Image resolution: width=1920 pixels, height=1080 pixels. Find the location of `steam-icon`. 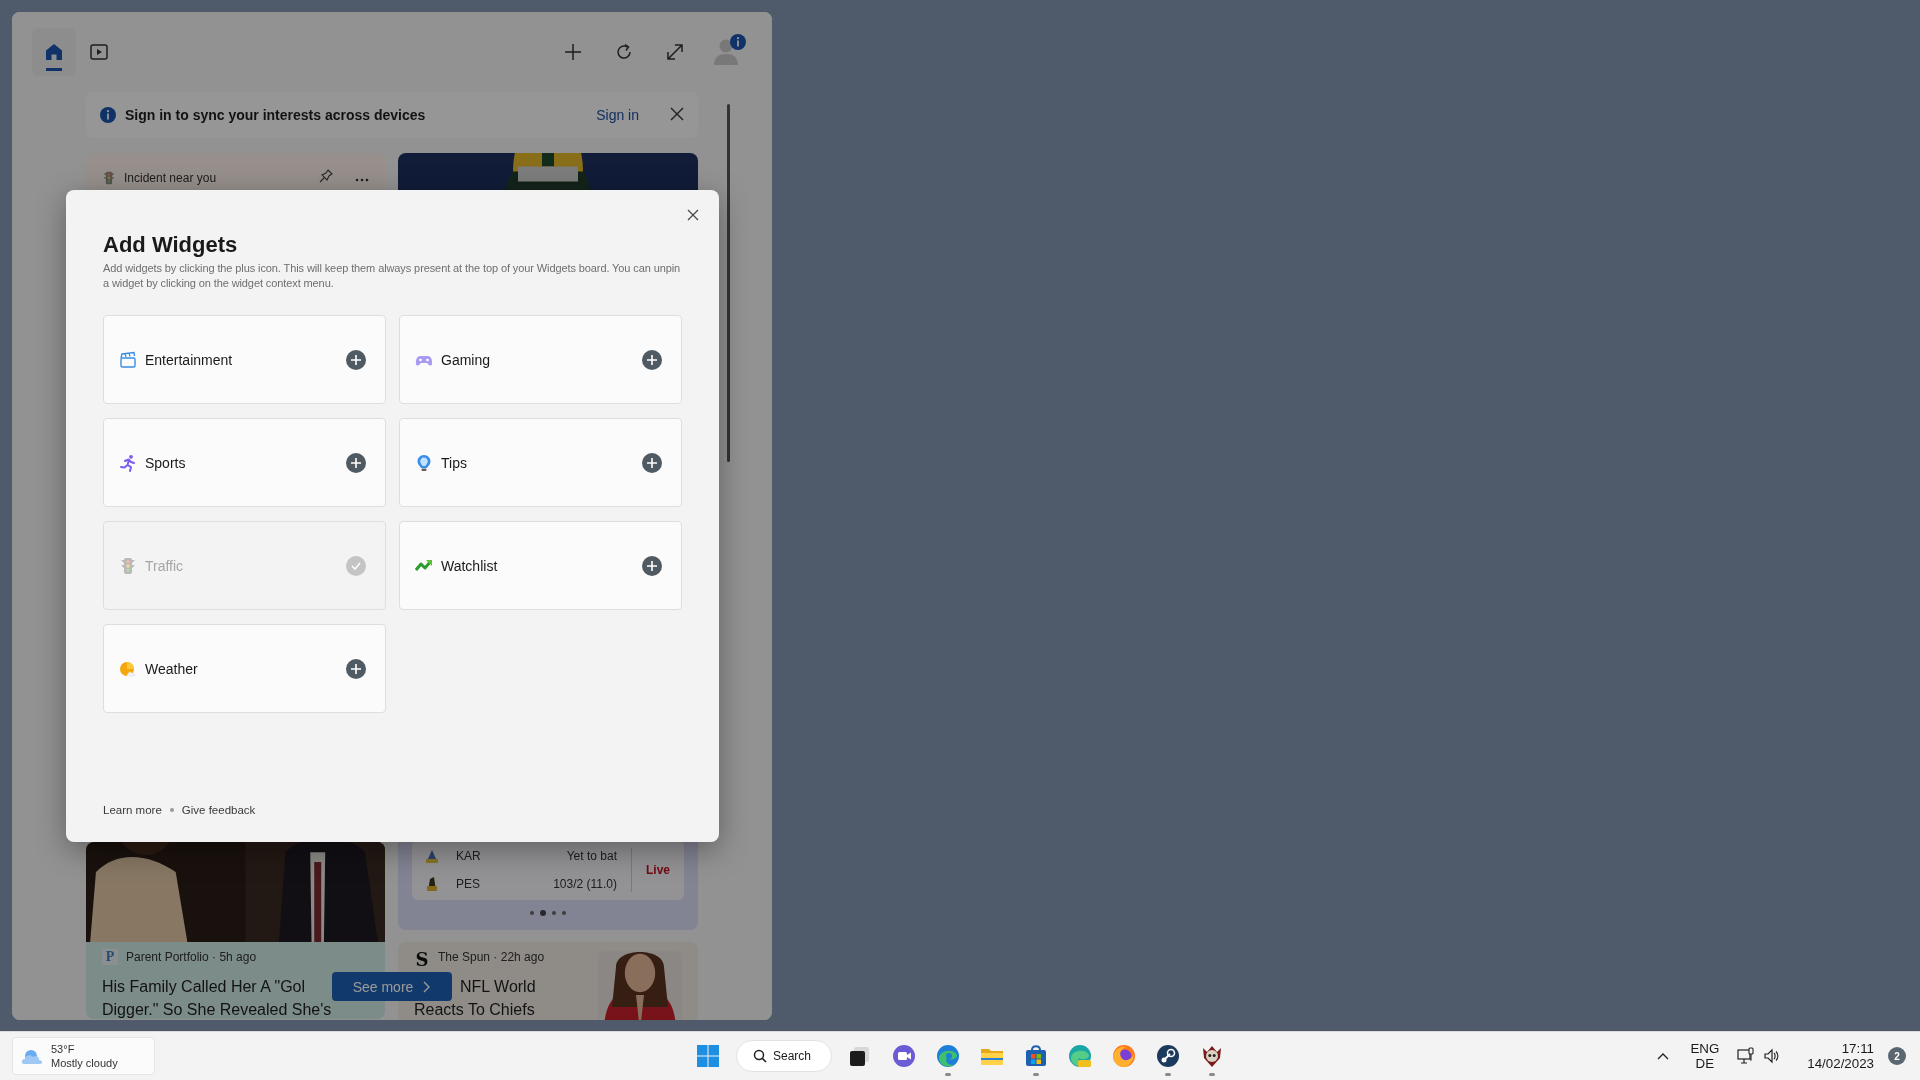

steam-icon is located at coordinates (1168, 1056).